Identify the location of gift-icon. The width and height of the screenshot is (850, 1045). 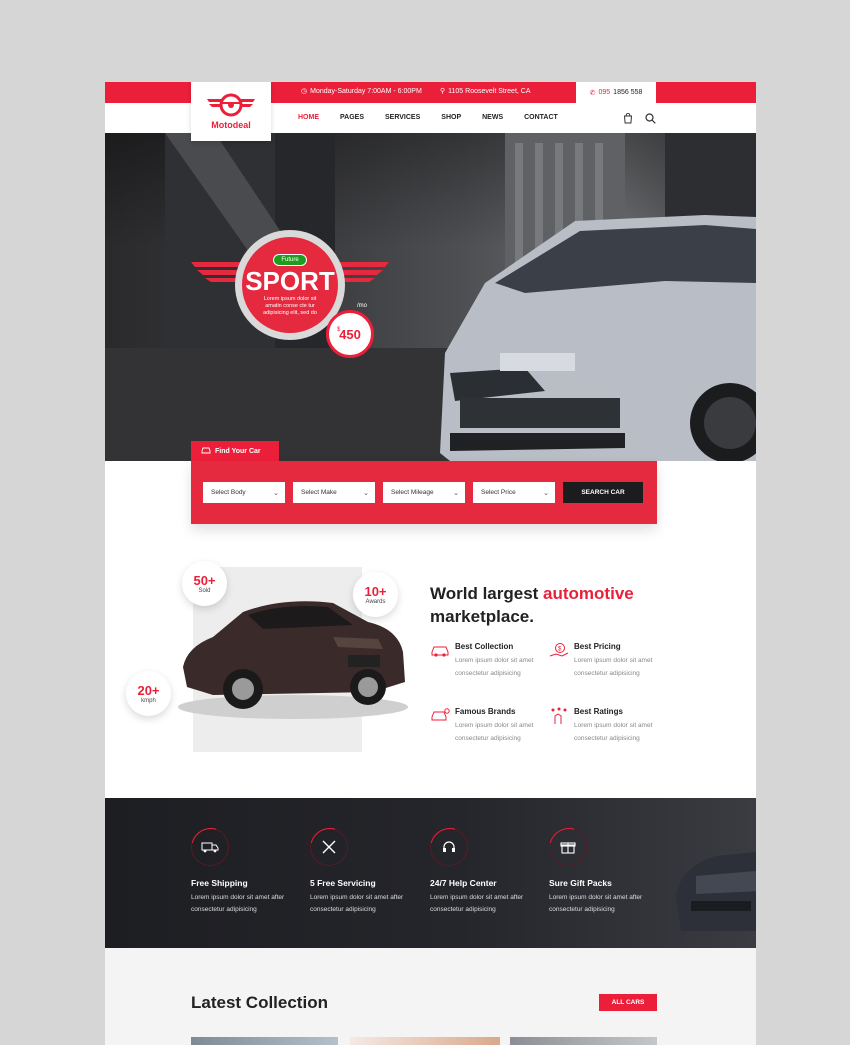
(568, 847).